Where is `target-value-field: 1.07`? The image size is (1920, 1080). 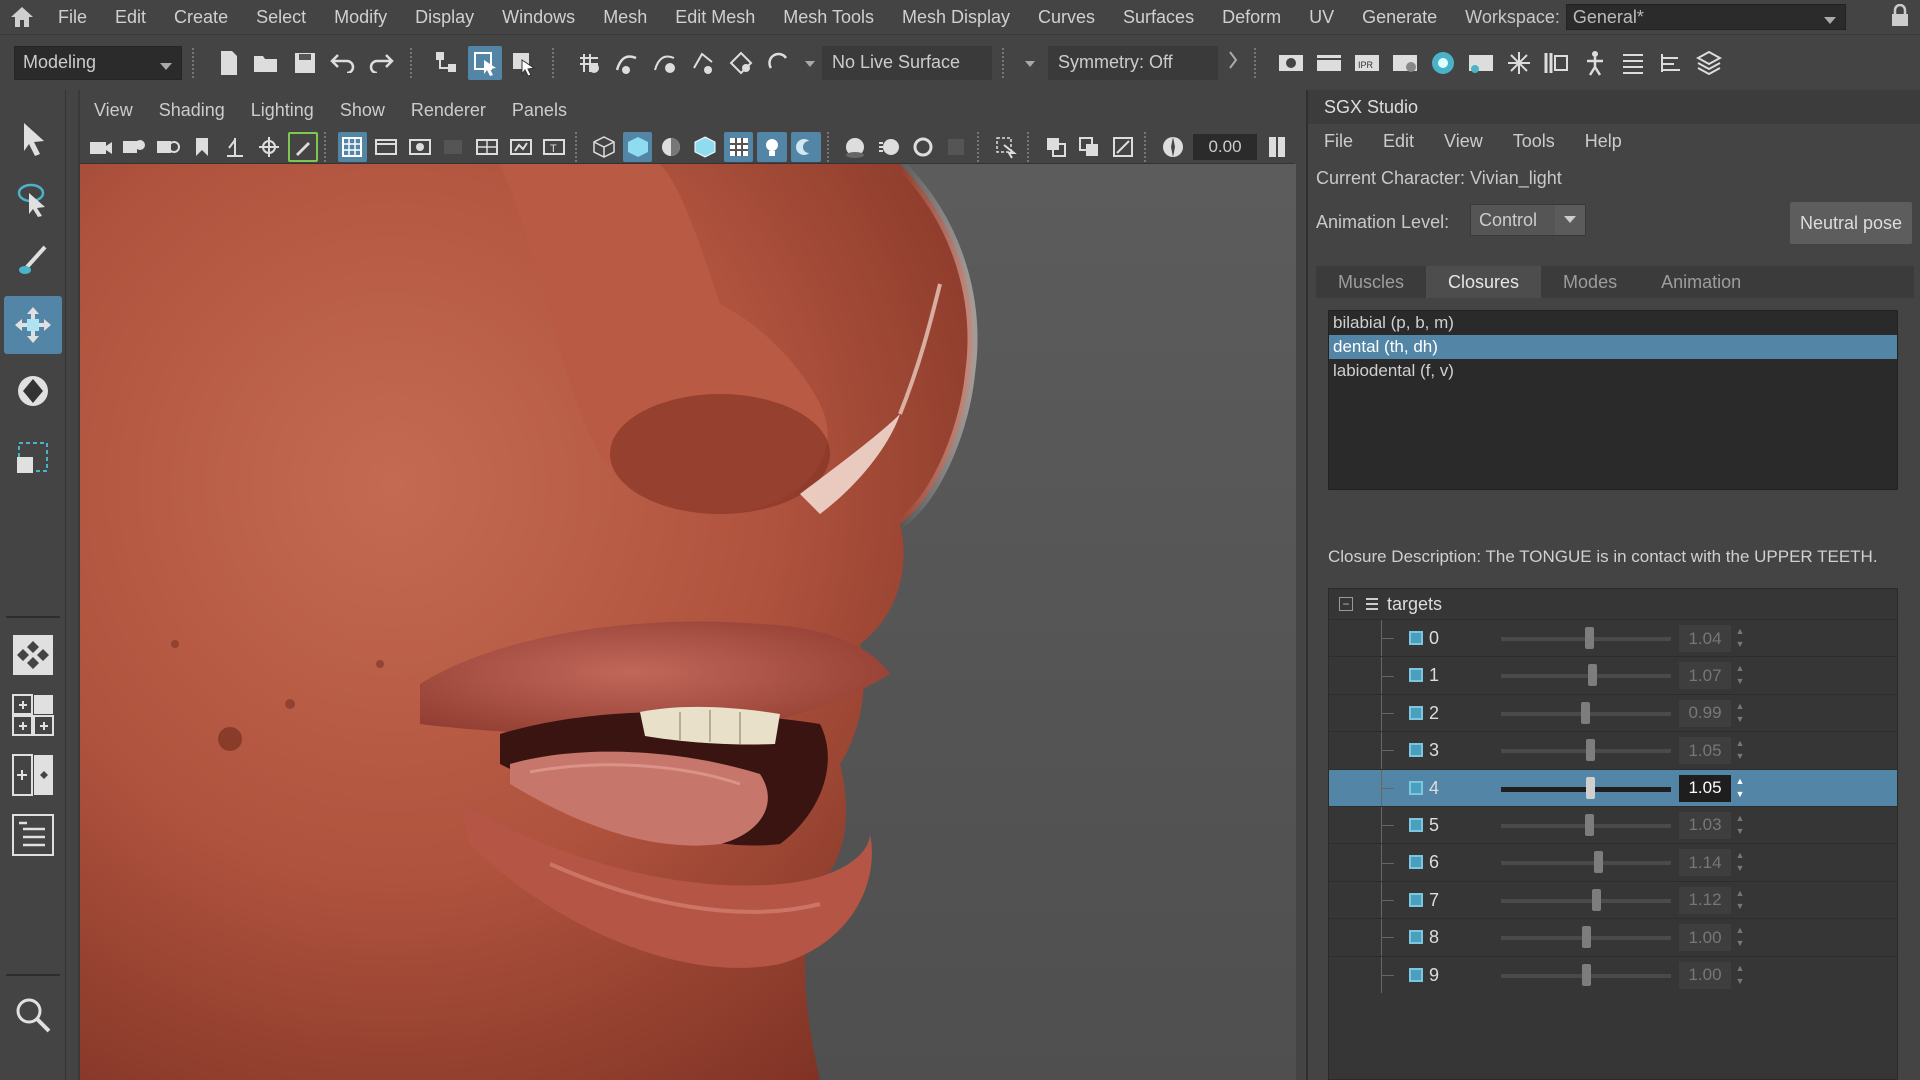 target-value-field: 1.07 is located at coordinates (1705, 676).